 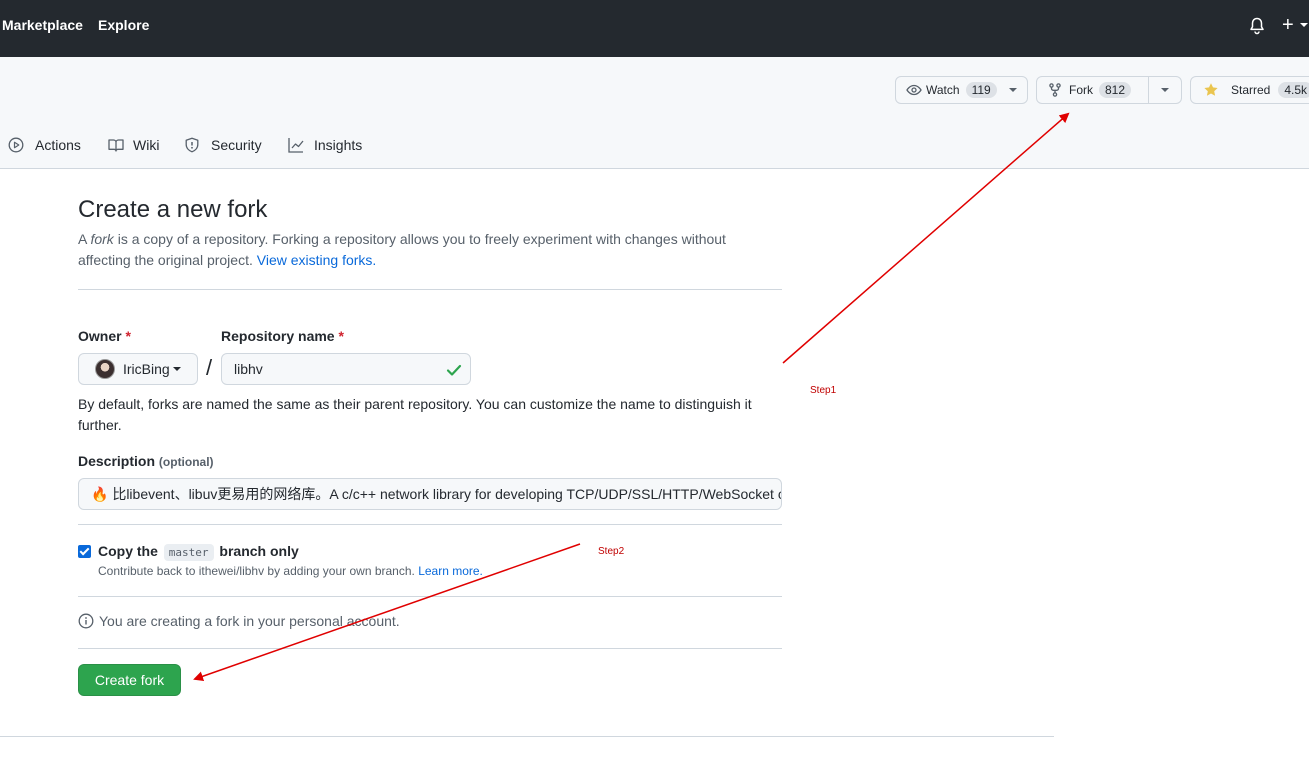 I want to click on tab-label: Actions, so click(x=58, y=145).